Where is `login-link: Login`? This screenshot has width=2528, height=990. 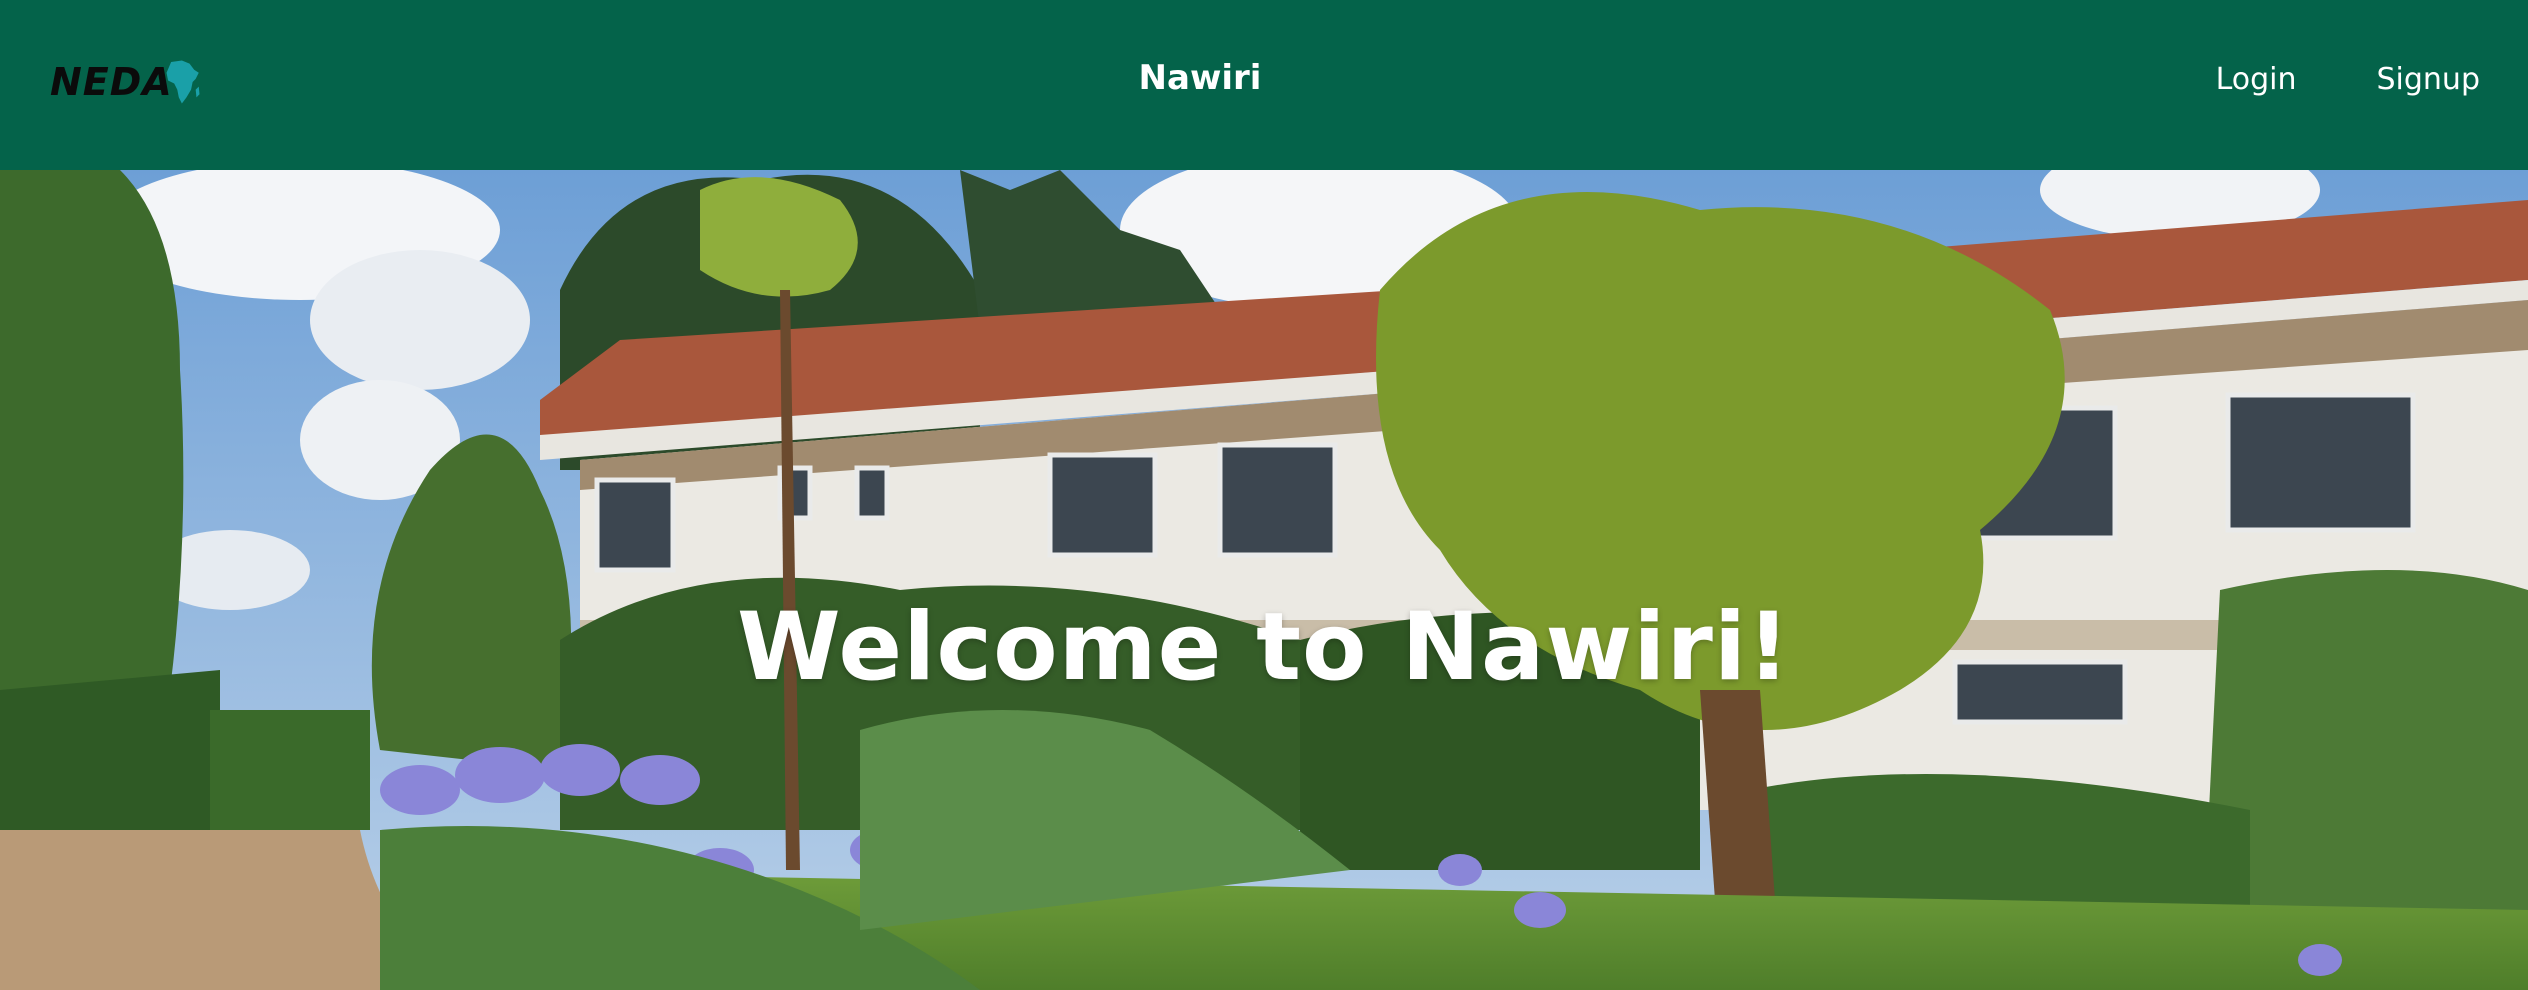 login-link: Login is located at coordinates (2256, 79).